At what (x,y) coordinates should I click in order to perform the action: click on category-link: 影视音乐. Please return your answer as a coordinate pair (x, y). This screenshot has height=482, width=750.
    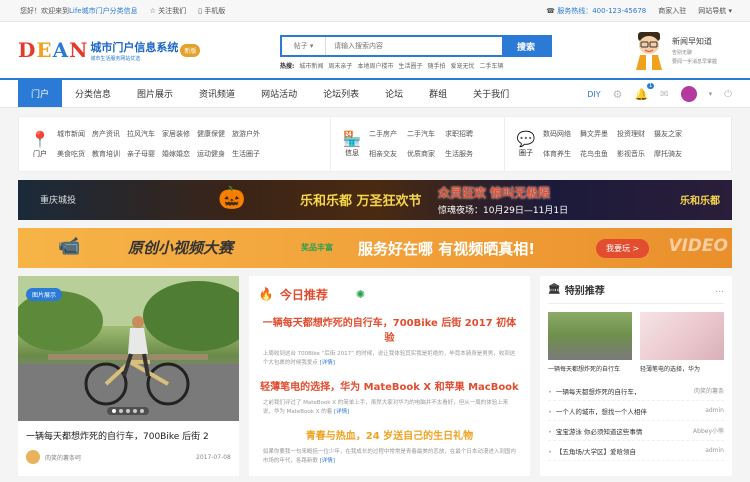
    Looking at the image, I should click on (635, 154).